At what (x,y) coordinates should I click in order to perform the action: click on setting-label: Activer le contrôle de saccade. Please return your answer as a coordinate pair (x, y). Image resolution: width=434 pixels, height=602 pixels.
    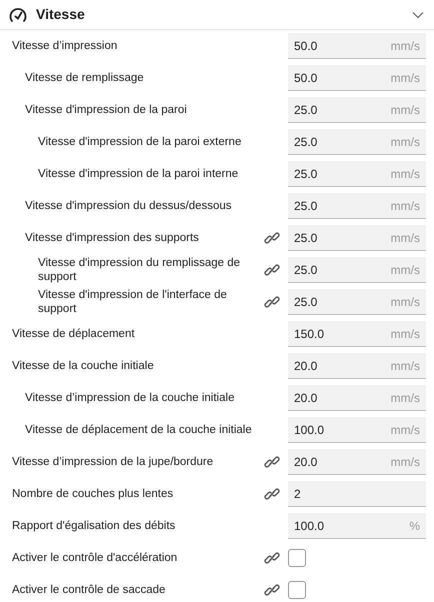
    Looking at the image, I should click on (89, 590).